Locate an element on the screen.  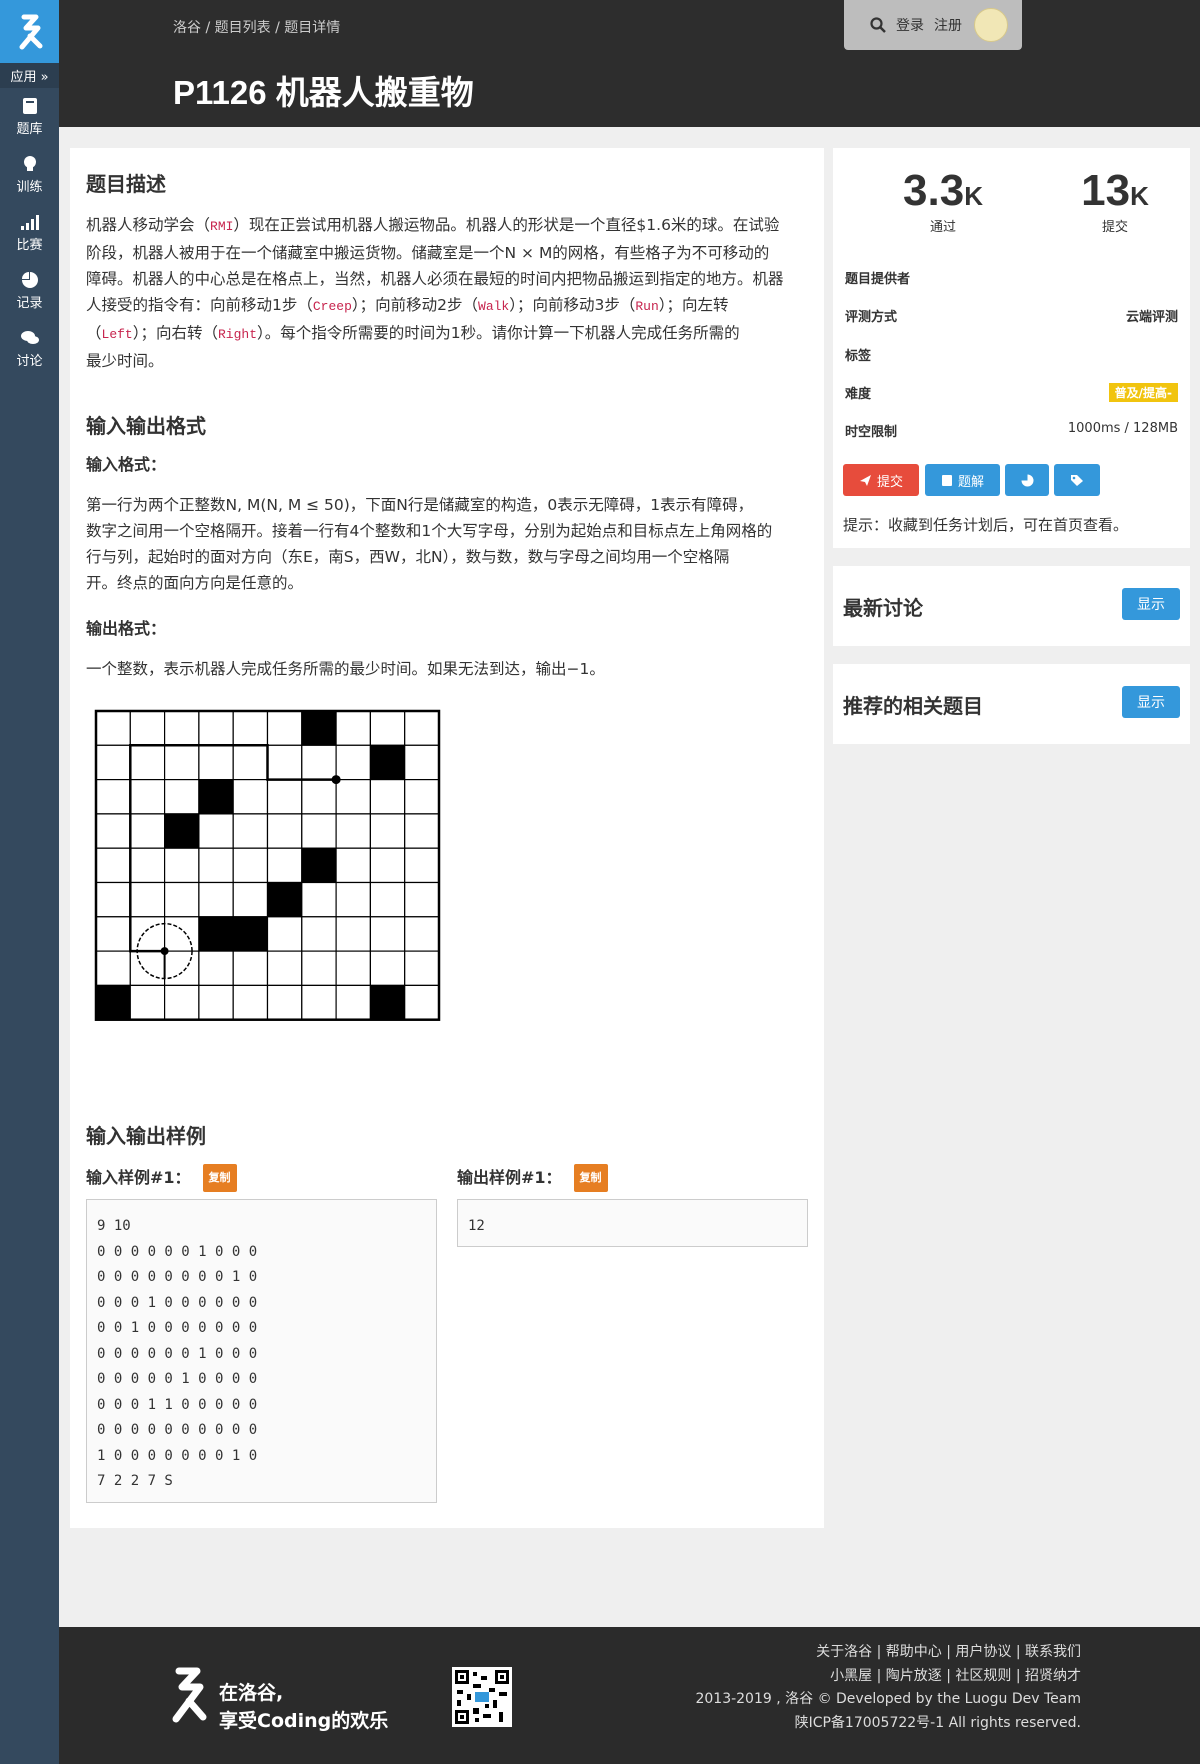
sample-output-box: 12 is located at coordinates (632, 1223).